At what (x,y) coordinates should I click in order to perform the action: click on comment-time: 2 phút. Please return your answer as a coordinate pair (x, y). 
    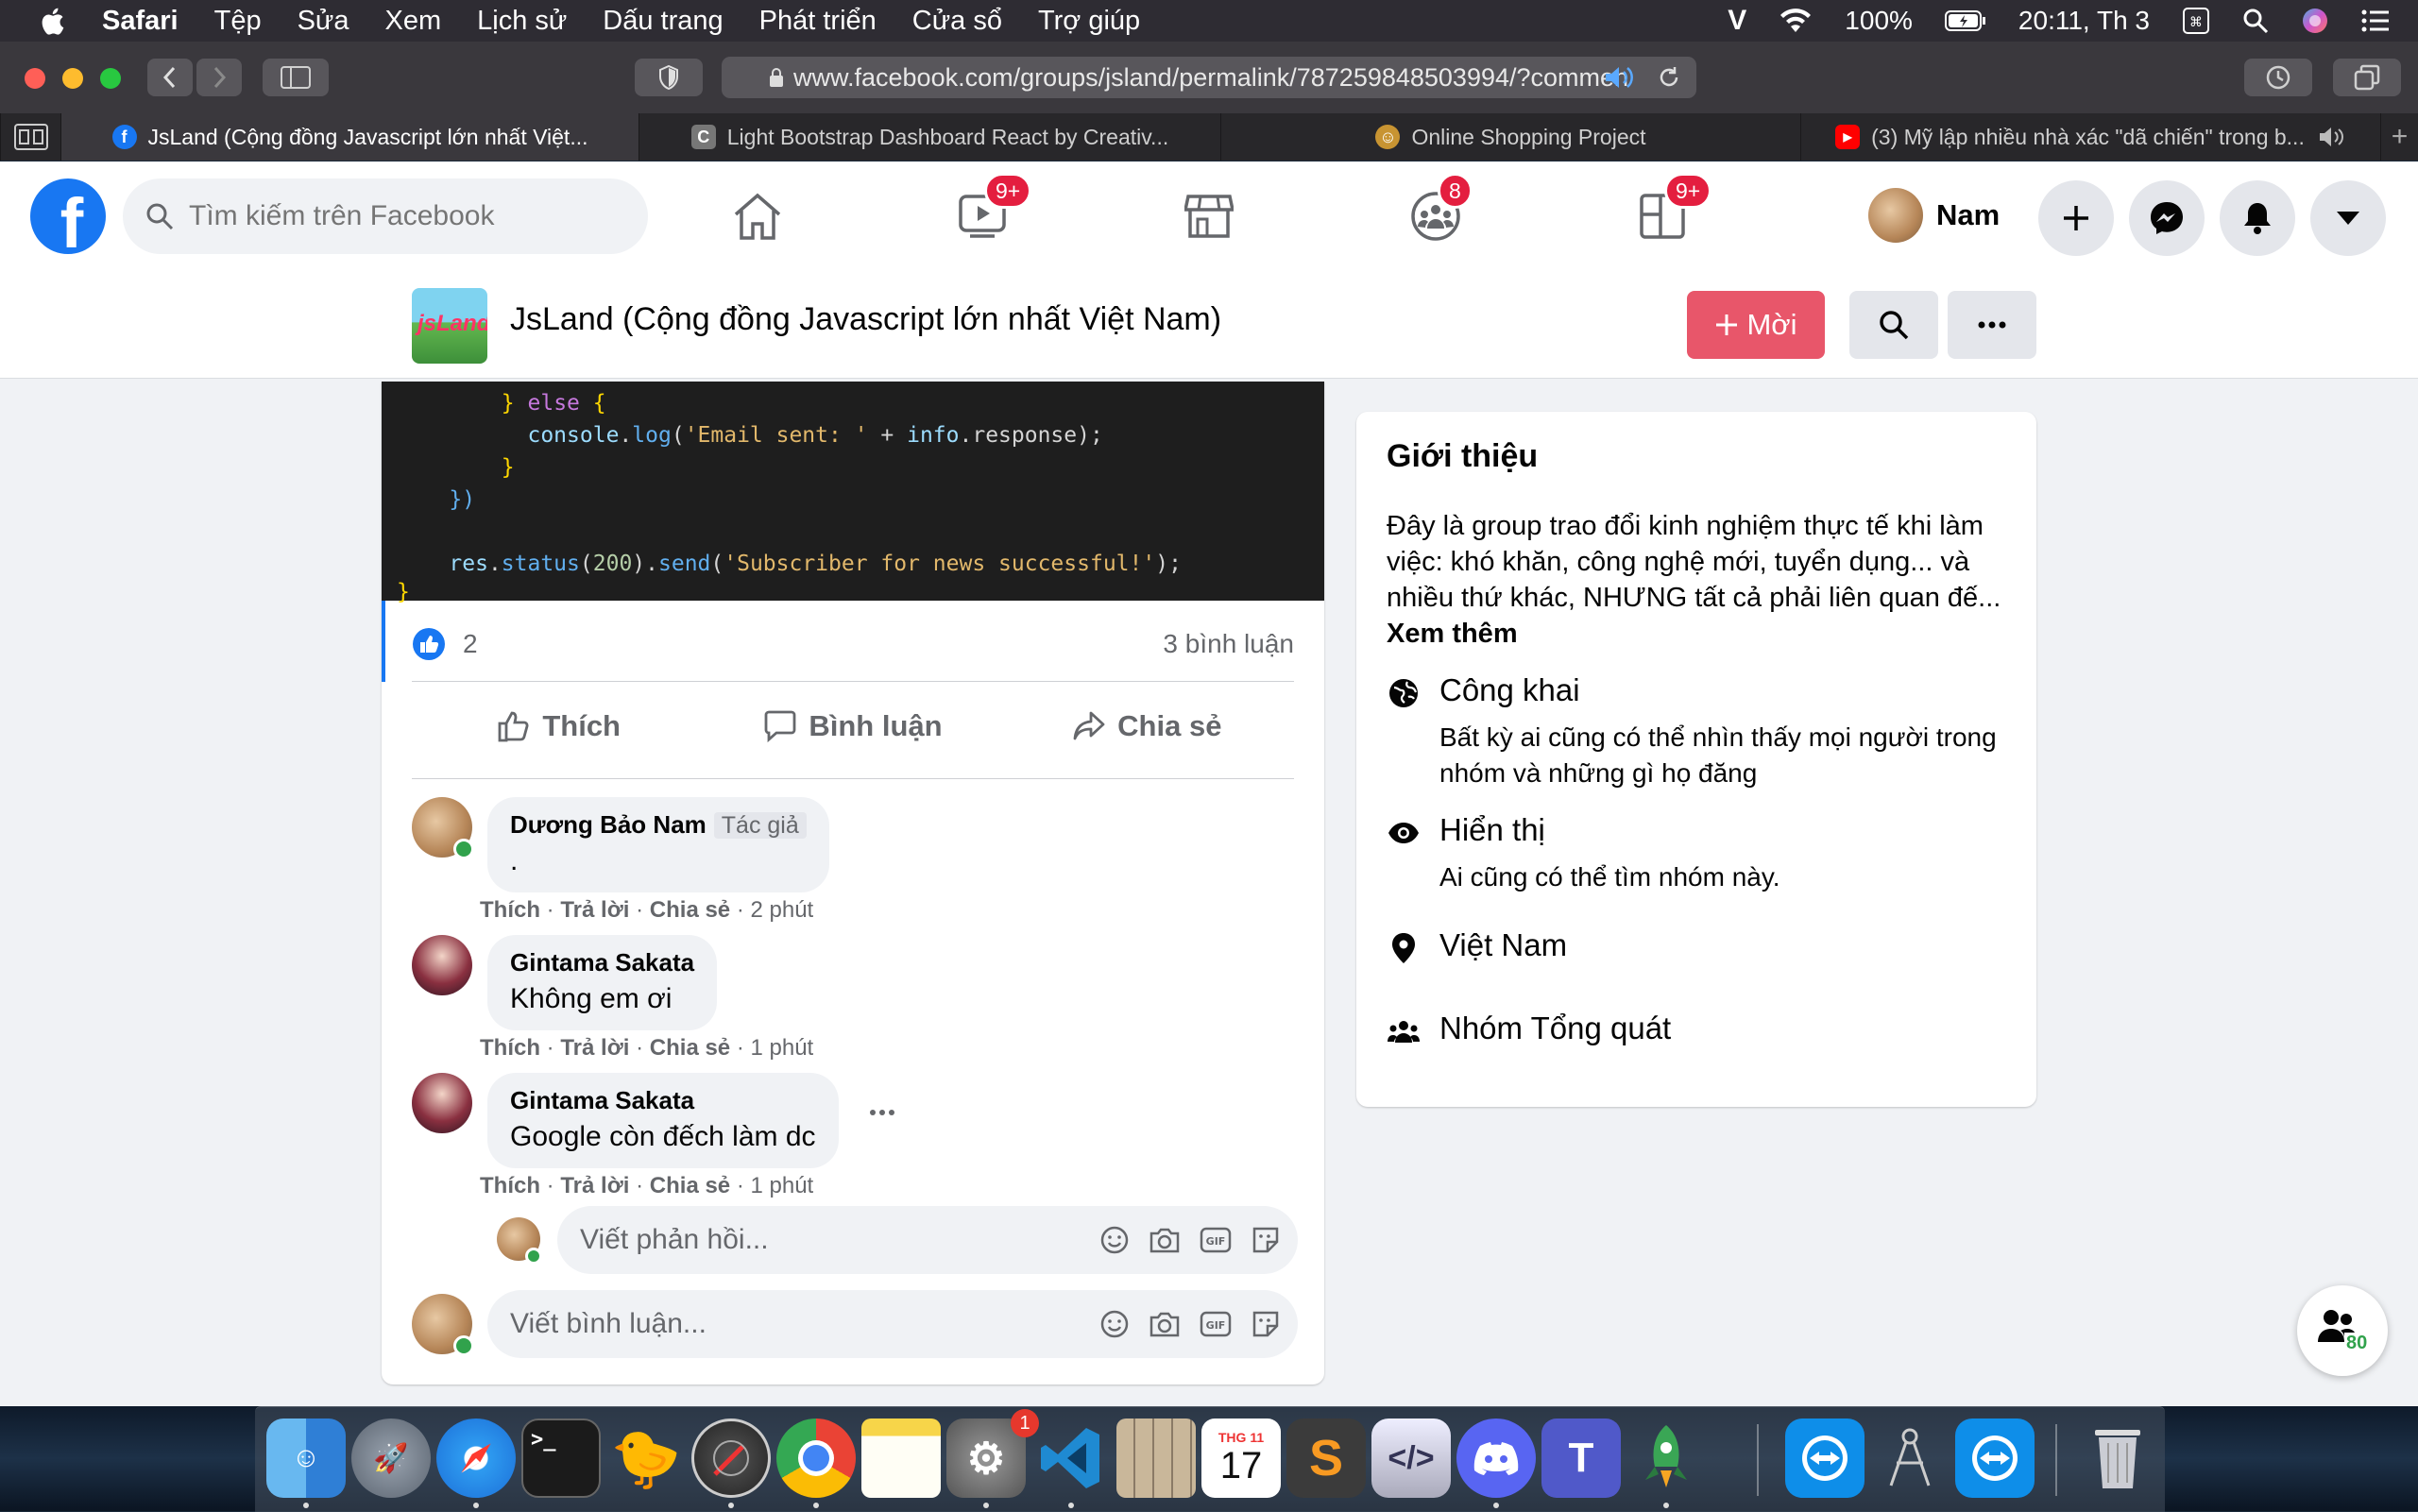
    Looking at the image, I should click on (782, 910).